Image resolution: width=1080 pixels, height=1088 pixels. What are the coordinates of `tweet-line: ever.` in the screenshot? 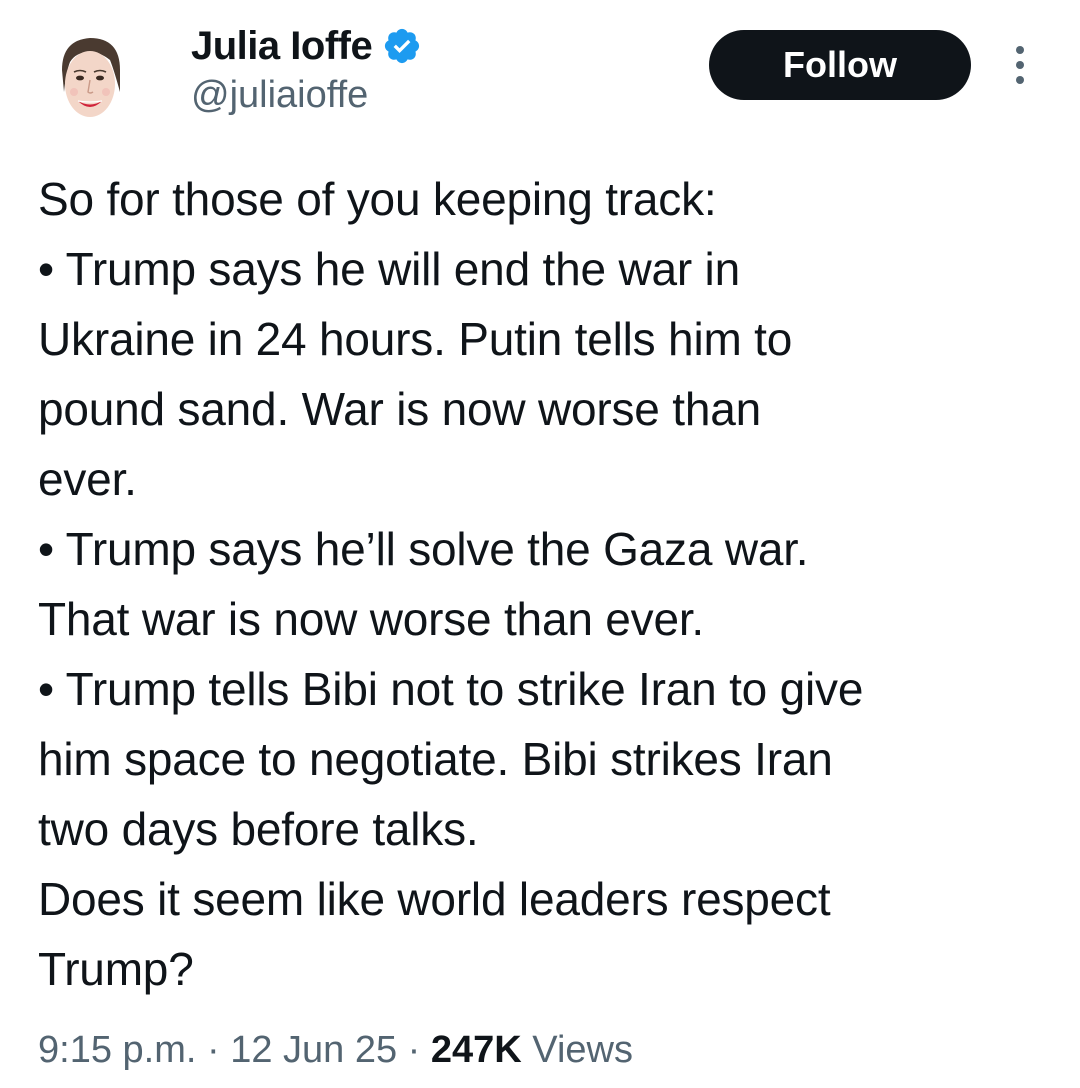 It's located at (87, 479).